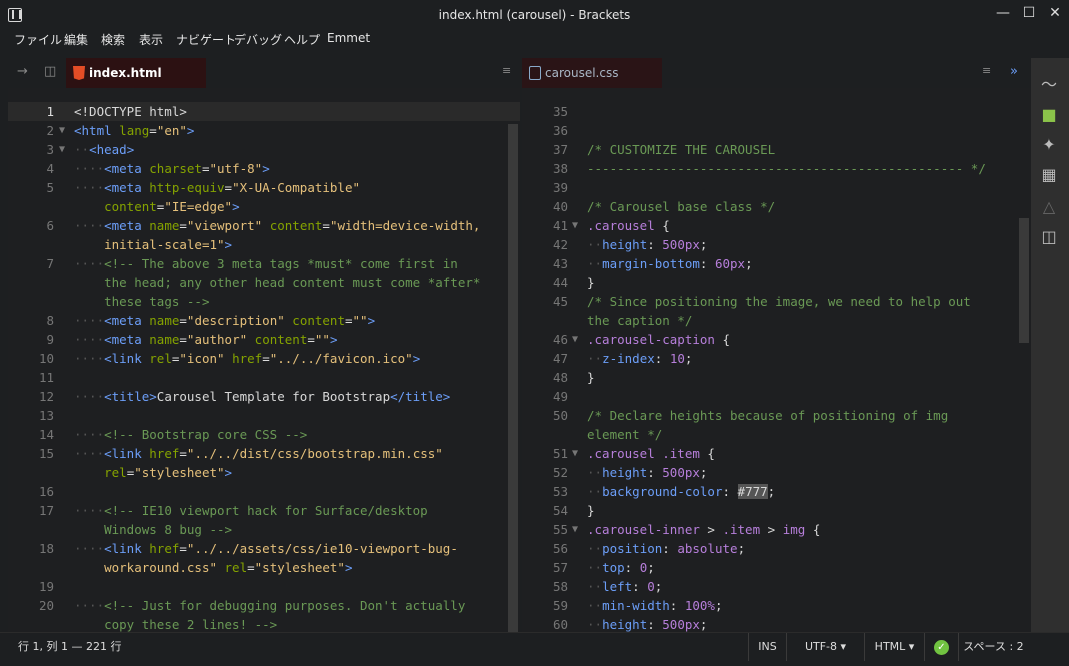 The image size is (1069, 666). I want to click on menu-find: 検索, so click(113, 39).